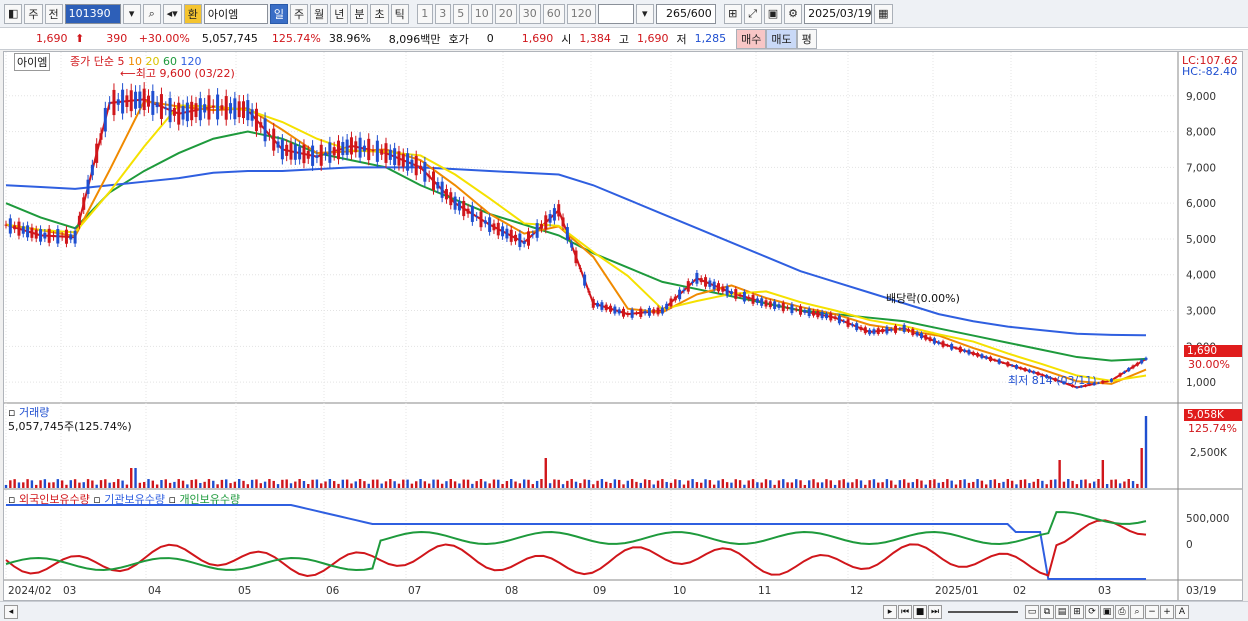 Image resolution: width=1248 pixels, height=621 pixels. What do you see at coordinates (1062, 611) in the screenshot?
I see `window-icon: ▤` at bounding box center [1062, 611].